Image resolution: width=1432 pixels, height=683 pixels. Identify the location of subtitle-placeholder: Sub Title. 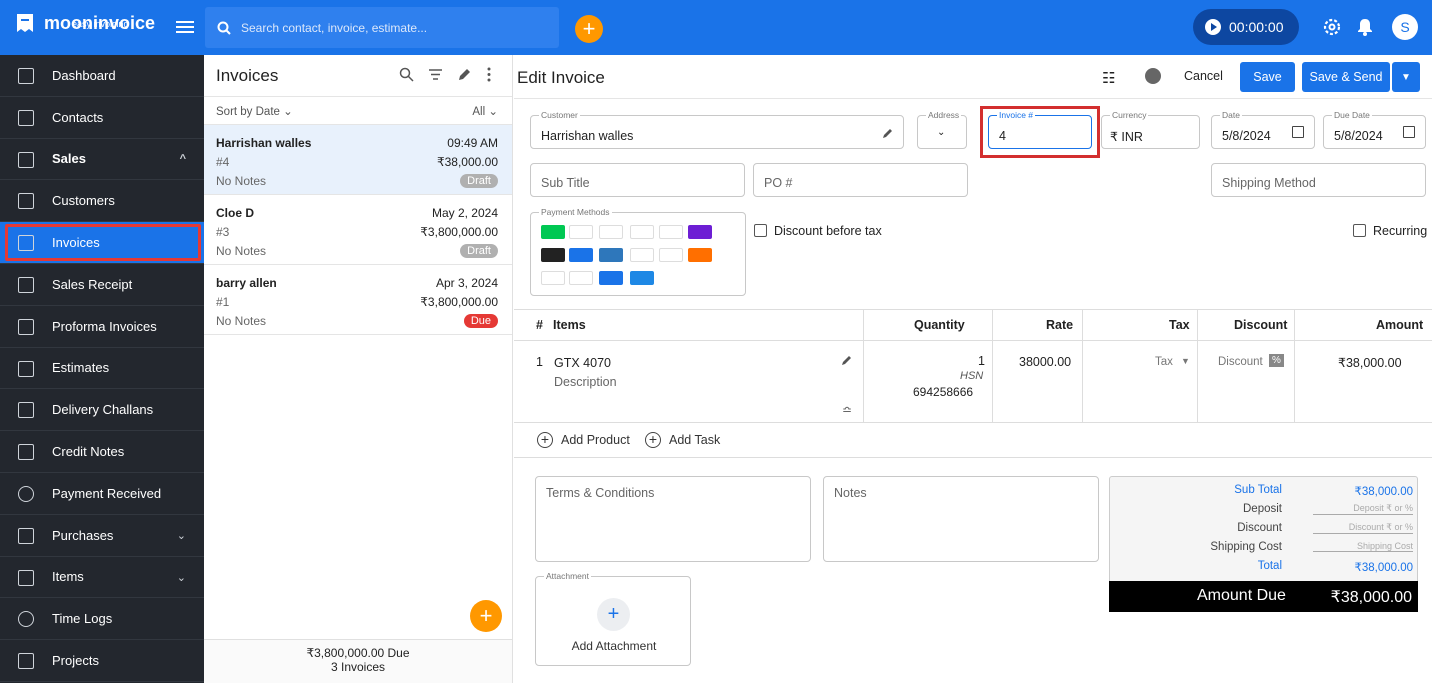
(565, 183).